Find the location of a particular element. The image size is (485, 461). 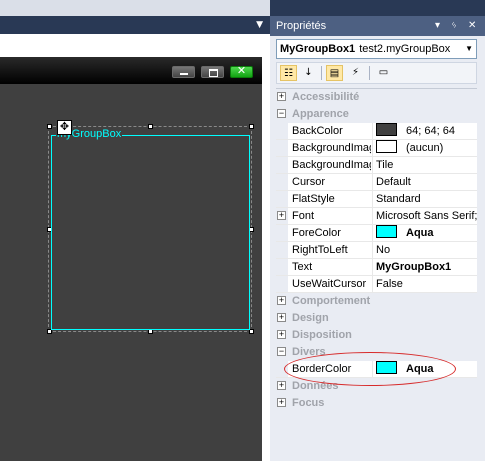

properties-title-bar: Propriétés ▾ ᛃ ✕ is located at coordinates (377, 26).